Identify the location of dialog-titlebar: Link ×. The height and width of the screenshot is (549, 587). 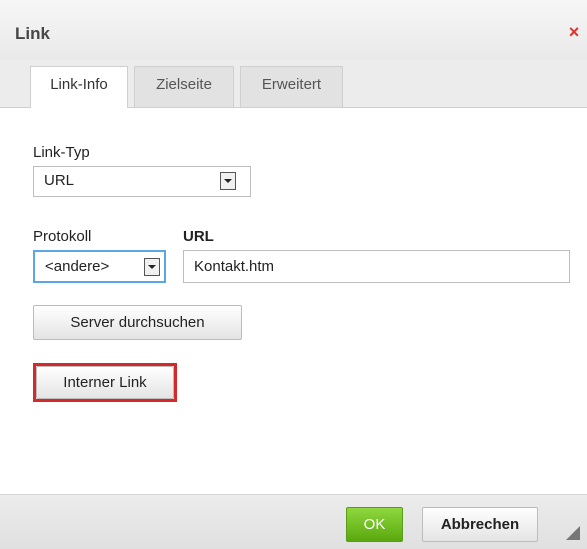
(293, 30).